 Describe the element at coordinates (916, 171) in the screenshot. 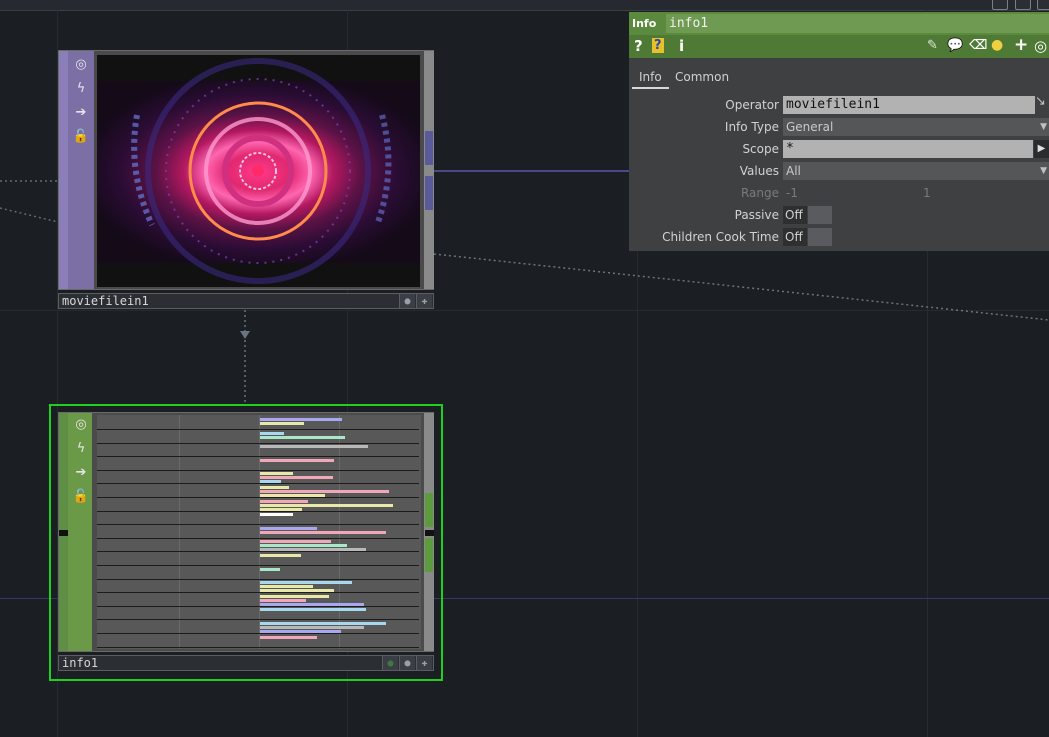

I see `values-menu: All ▼` at that location.